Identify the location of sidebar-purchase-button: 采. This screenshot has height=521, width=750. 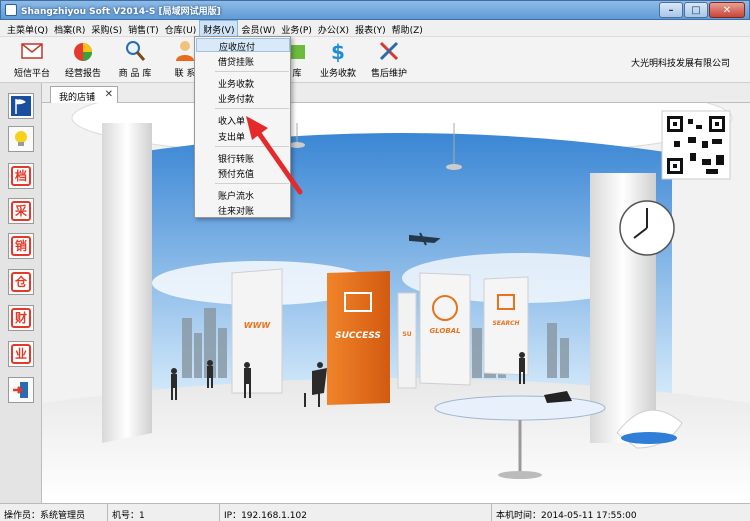
(21, 211).